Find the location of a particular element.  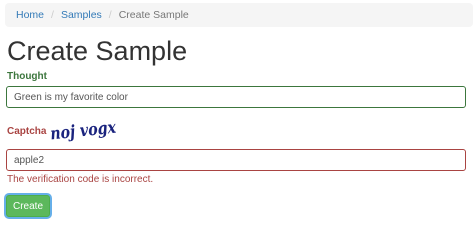

thought-input is located at coordinates (236, 97).